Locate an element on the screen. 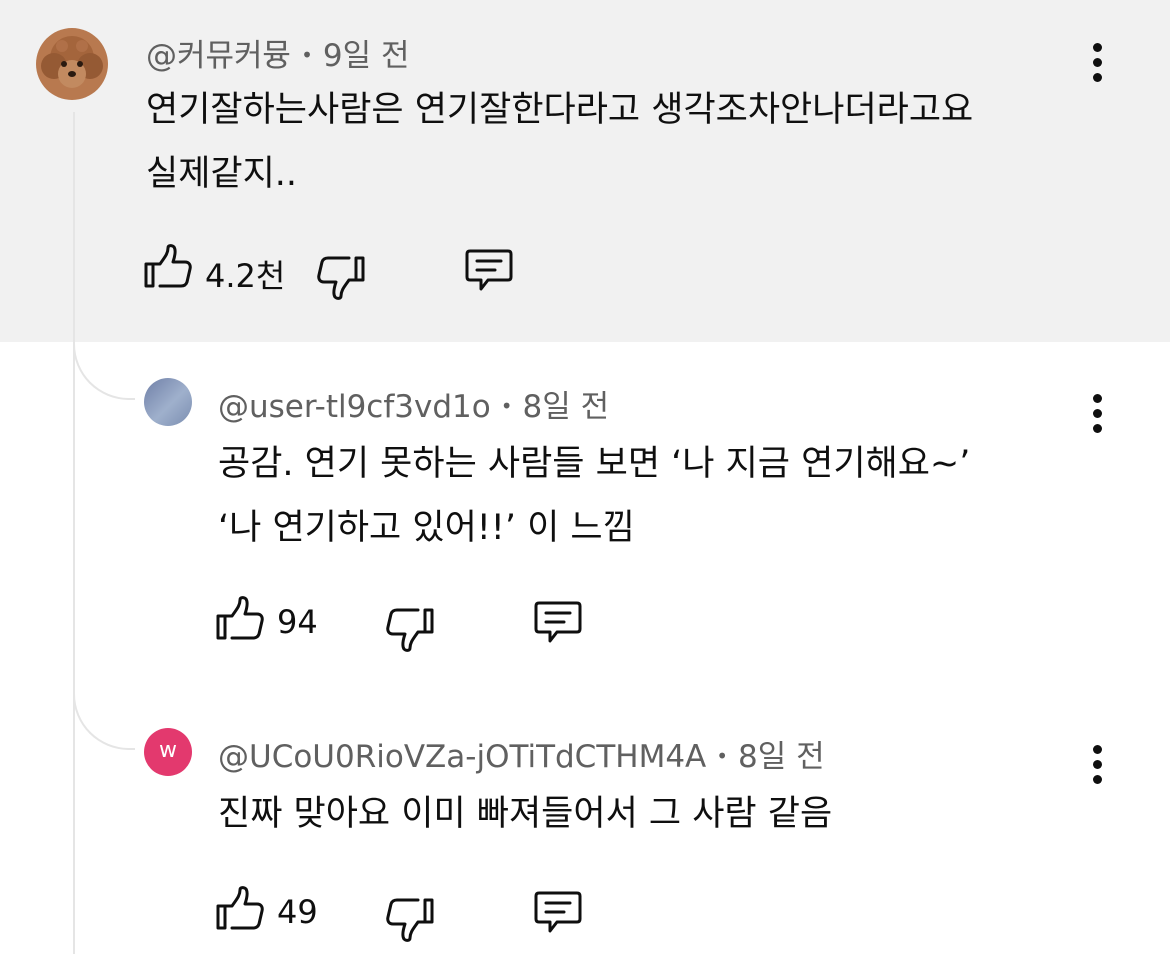 The image size is (1170, 954). author-handle: @user-tl9cf3vd1o is located at coordinates (354, 407).